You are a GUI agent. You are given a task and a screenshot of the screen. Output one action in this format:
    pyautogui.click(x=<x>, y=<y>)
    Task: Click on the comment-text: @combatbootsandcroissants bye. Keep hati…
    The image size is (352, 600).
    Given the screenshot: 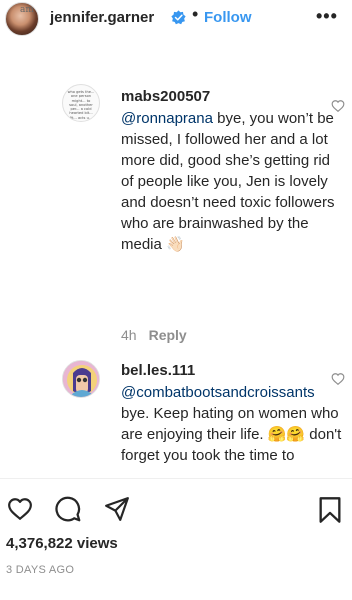 What is the action you would take?
    pyautogui.click(x=232, y=424)
    